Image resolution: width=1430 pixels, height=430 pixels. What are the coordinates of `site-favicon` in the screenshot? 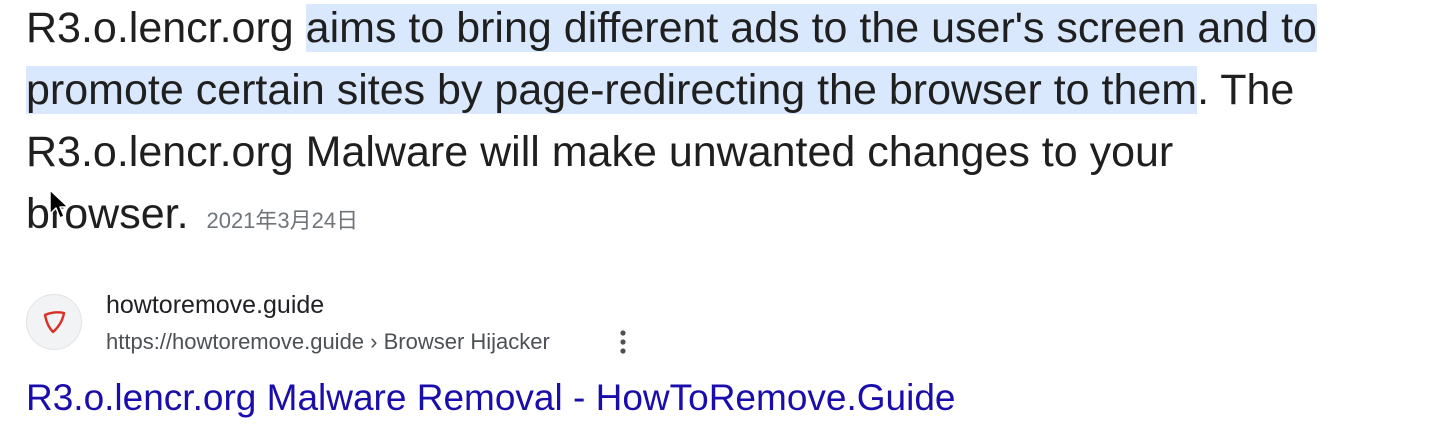 It's located at (54, 322).